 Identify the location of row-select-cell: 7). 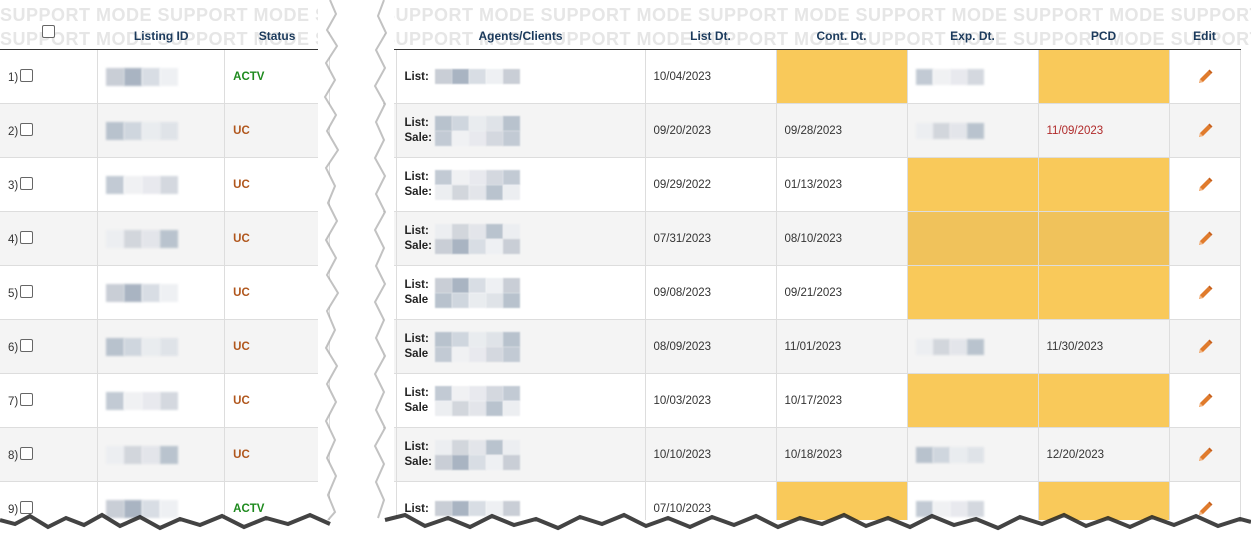
(49, 400).